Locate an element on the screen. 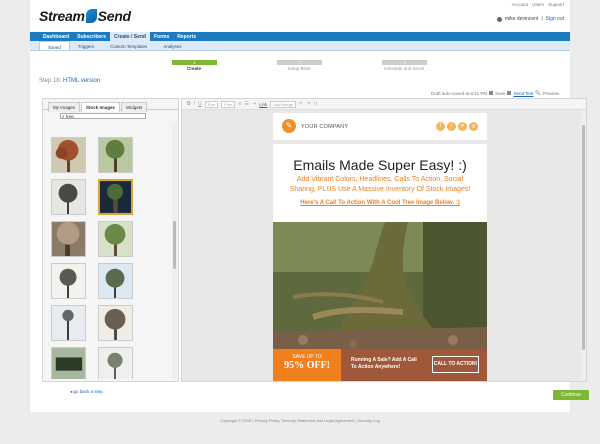 This screenshot has height=444, width=600. step-2-label: Setup Blast is located at coordinates (299, 68).